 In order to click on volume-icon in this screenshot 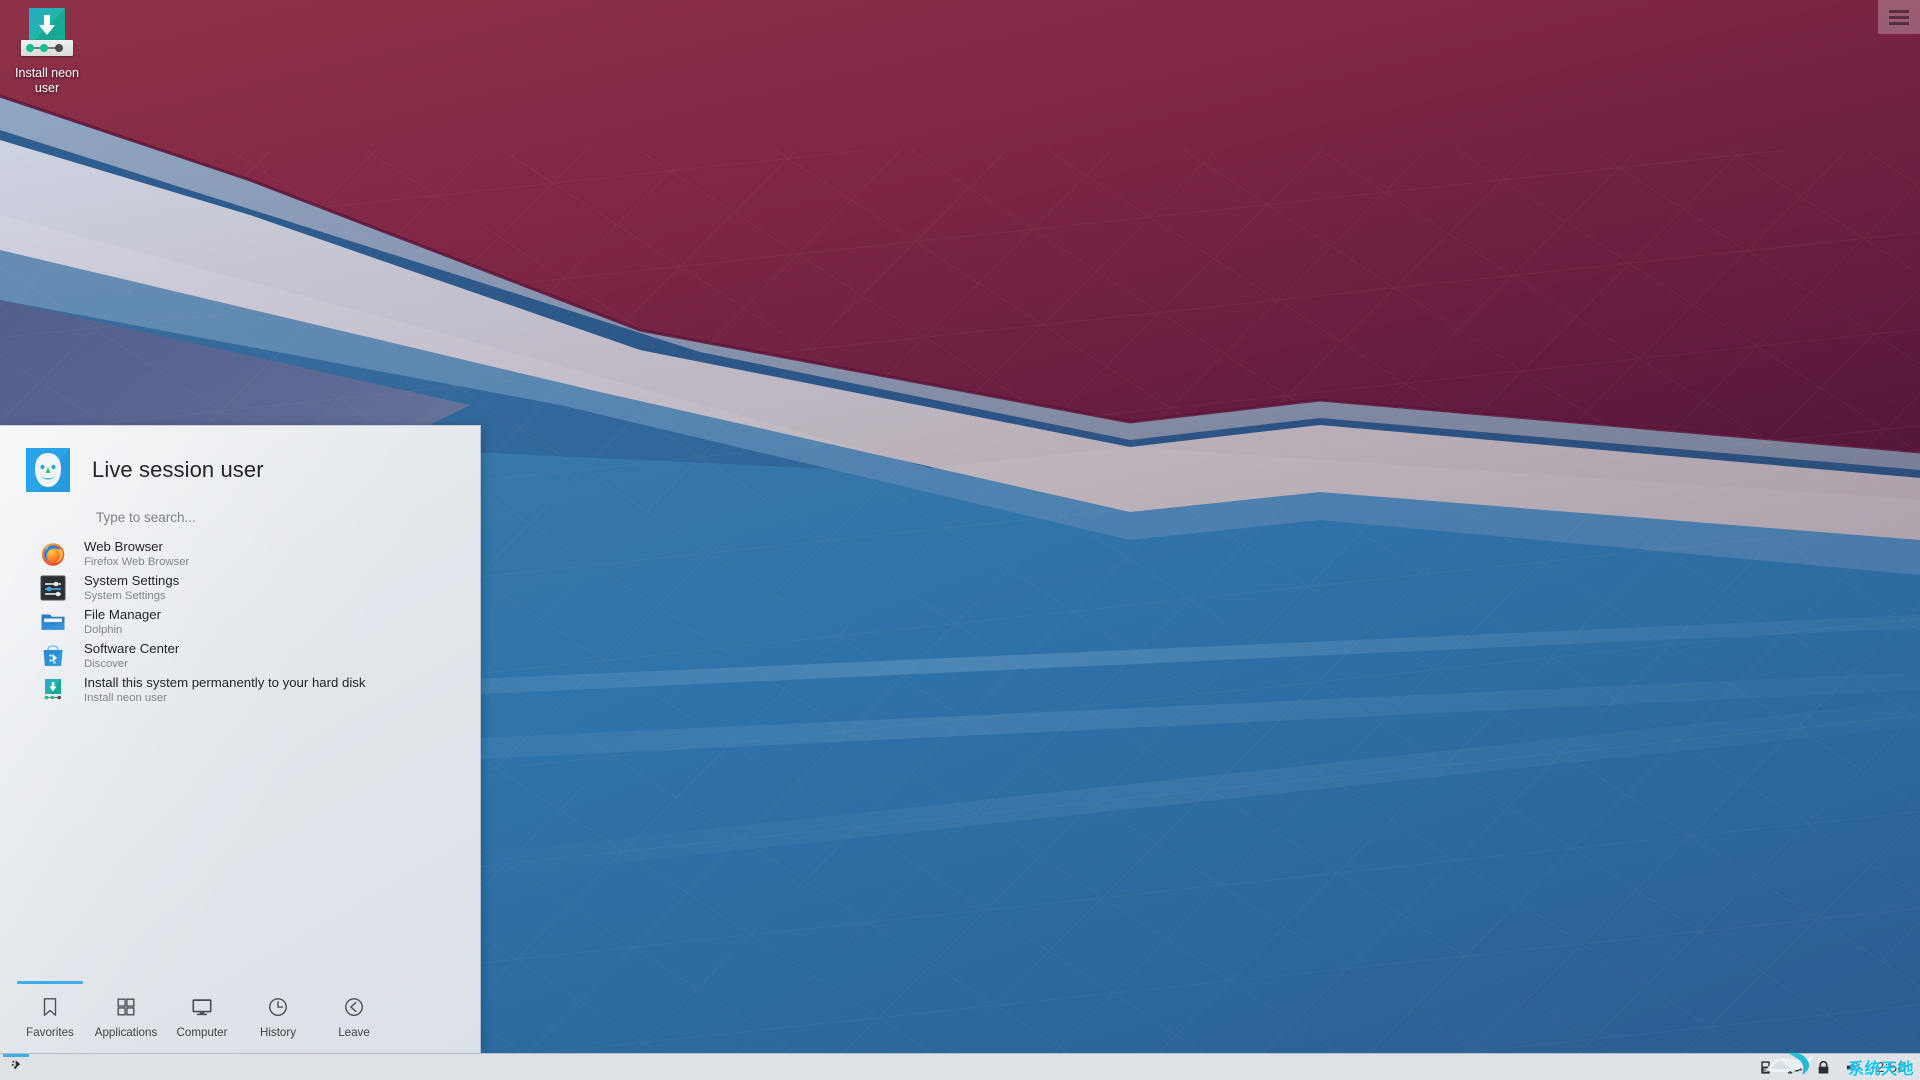, I will do `click(1852, 1067)`.